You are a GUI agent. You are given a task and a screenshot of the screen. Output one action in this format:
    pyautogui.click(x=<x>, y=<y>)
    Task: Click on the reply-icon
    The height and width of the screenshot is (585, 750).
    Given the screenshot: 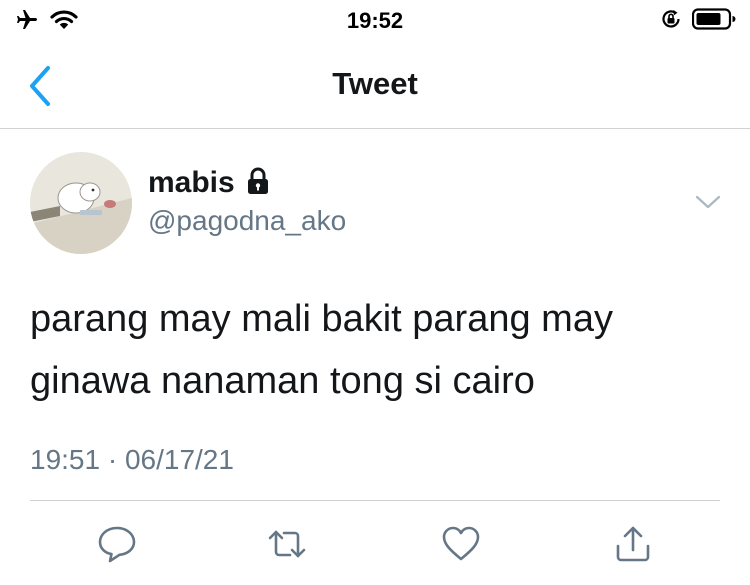 What is the action you would take?
    pyautogui.click(x=117, y=544)
    